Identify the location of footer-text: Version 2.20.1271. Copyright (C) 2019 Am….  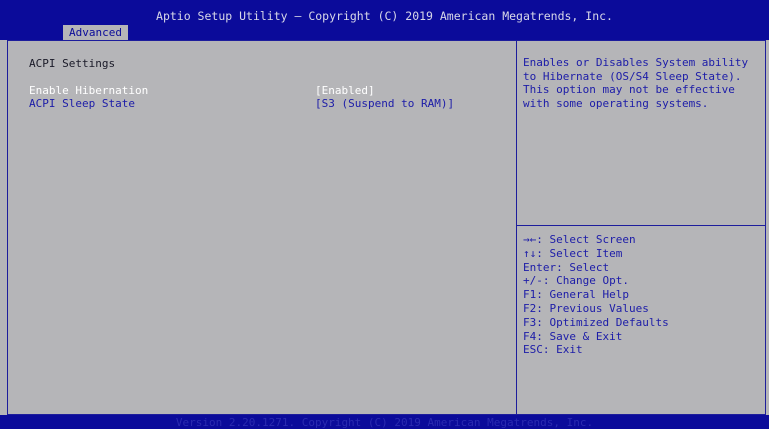
(384, 422).